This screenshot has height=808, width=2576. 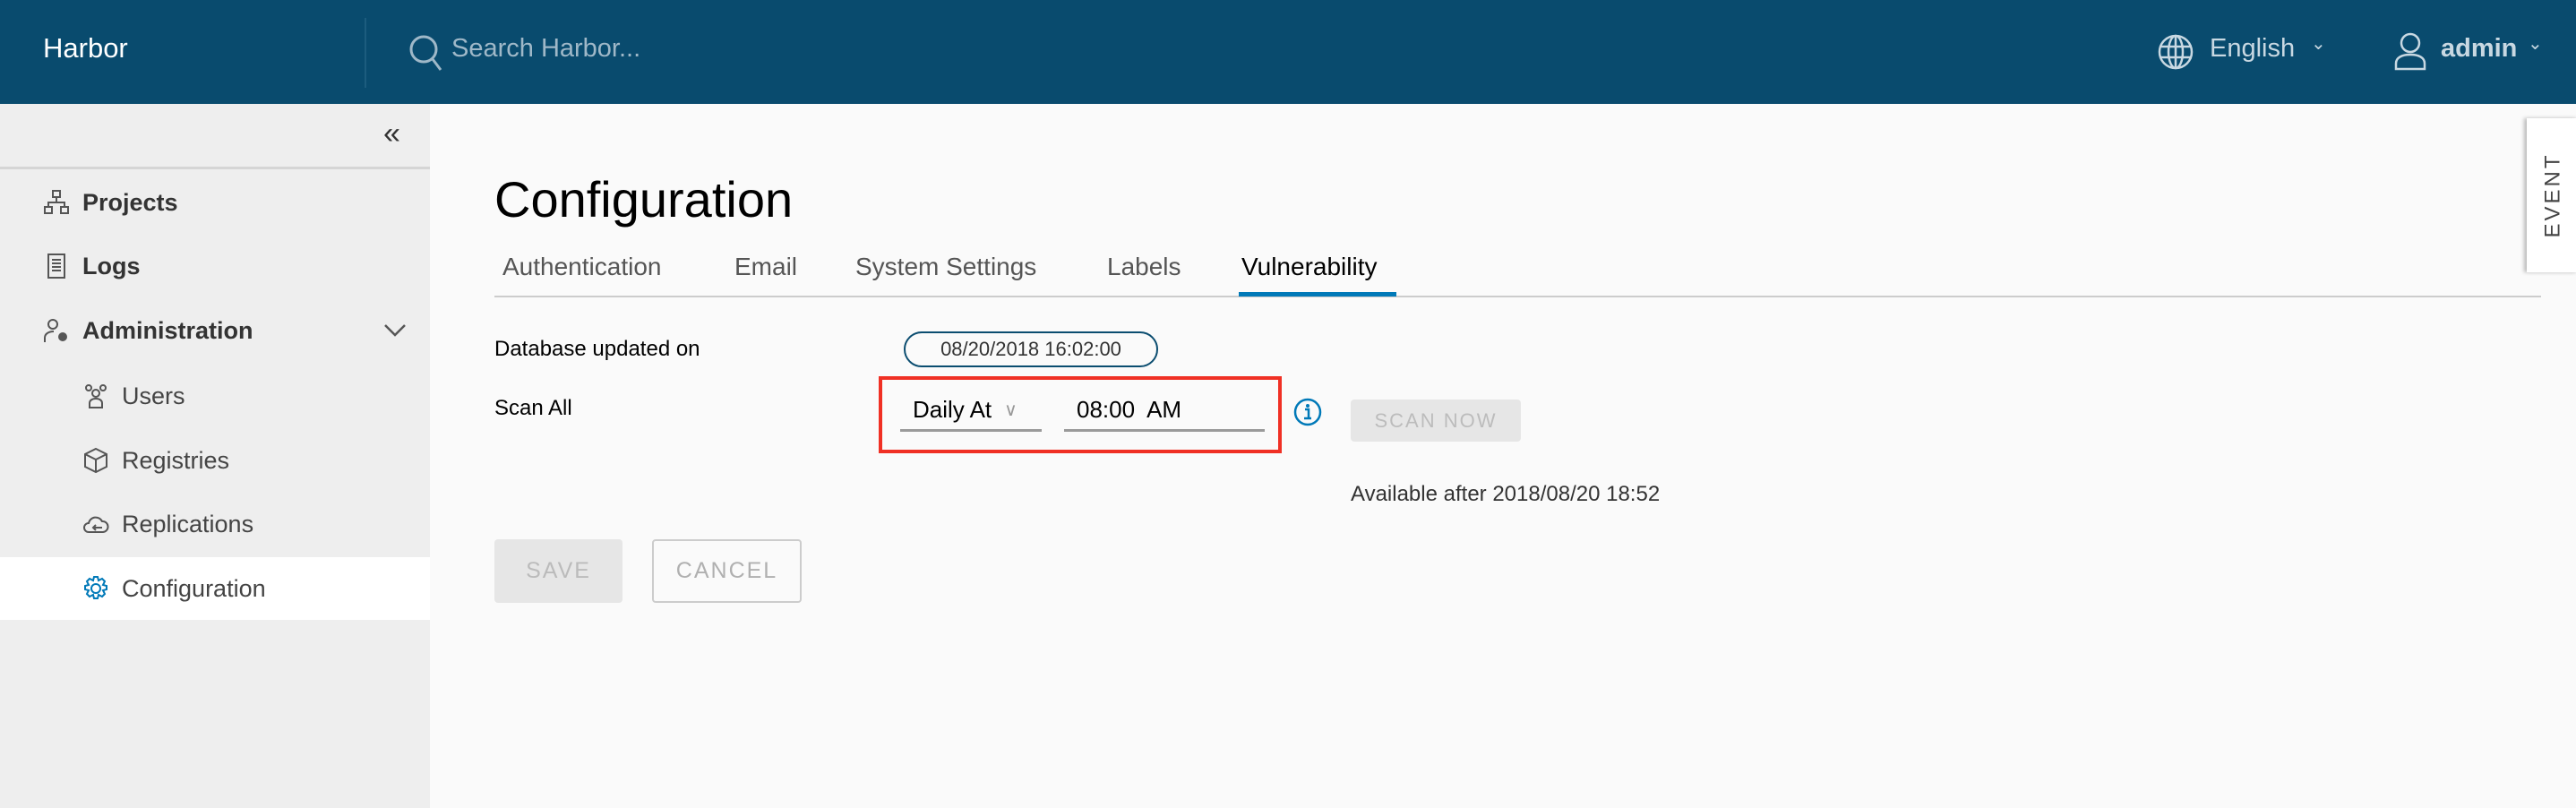 I want to click on scan-now-button: SCAN NOW, so click(x=1436, y=421).